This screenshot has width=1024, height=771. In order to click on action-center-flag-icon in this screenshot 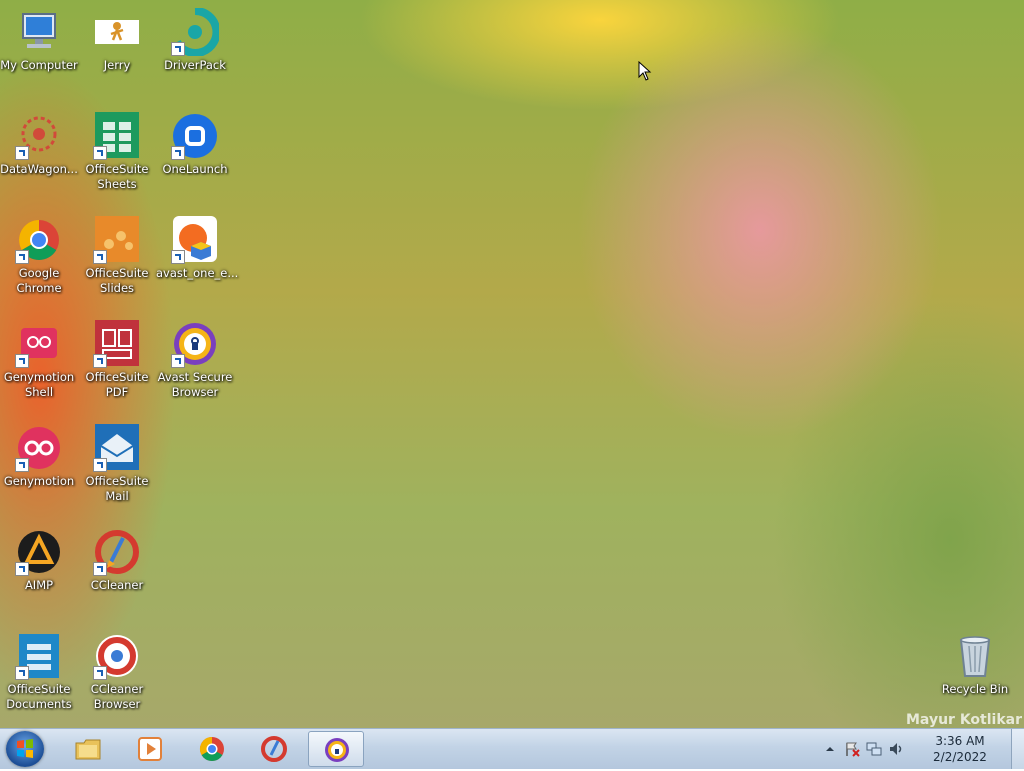, I will do `click(852, 749)`.